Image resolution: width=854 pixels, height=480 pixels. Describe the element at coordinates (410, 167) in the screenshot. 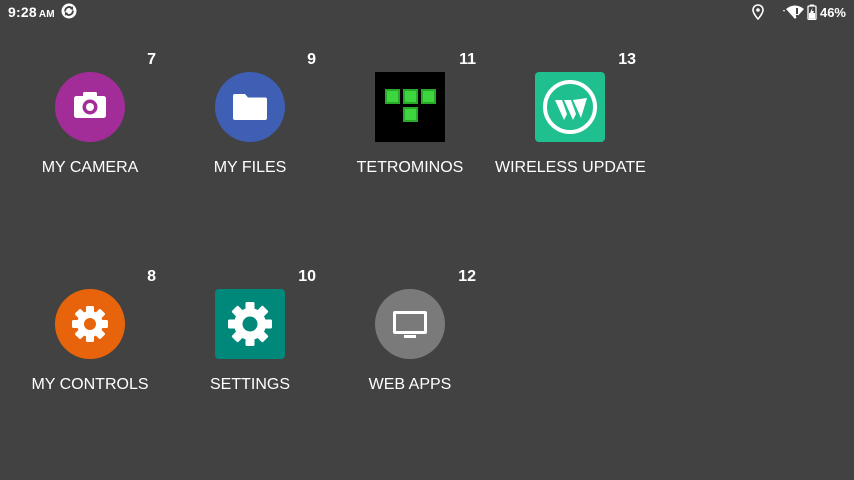

I see `app-label: TETROMINOS` at that location.